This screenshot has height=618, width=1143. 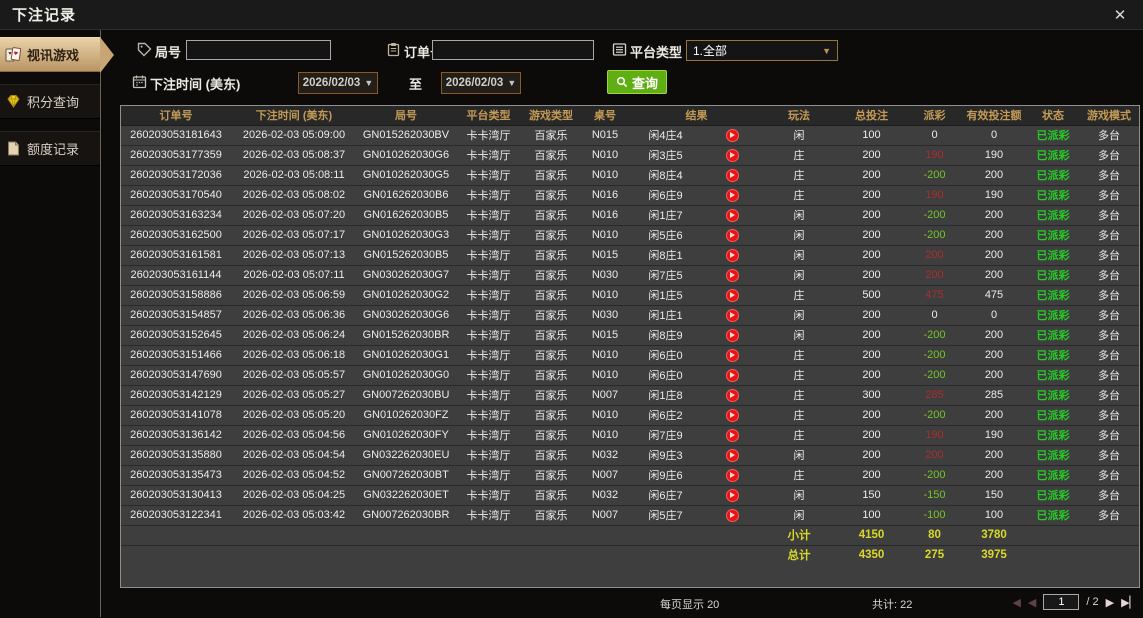 What do you see at coordinates (481, 83) in the screenshot?
I see `date-to-picker: 2026/02/03 ▼` at bounding box center [481, 83].